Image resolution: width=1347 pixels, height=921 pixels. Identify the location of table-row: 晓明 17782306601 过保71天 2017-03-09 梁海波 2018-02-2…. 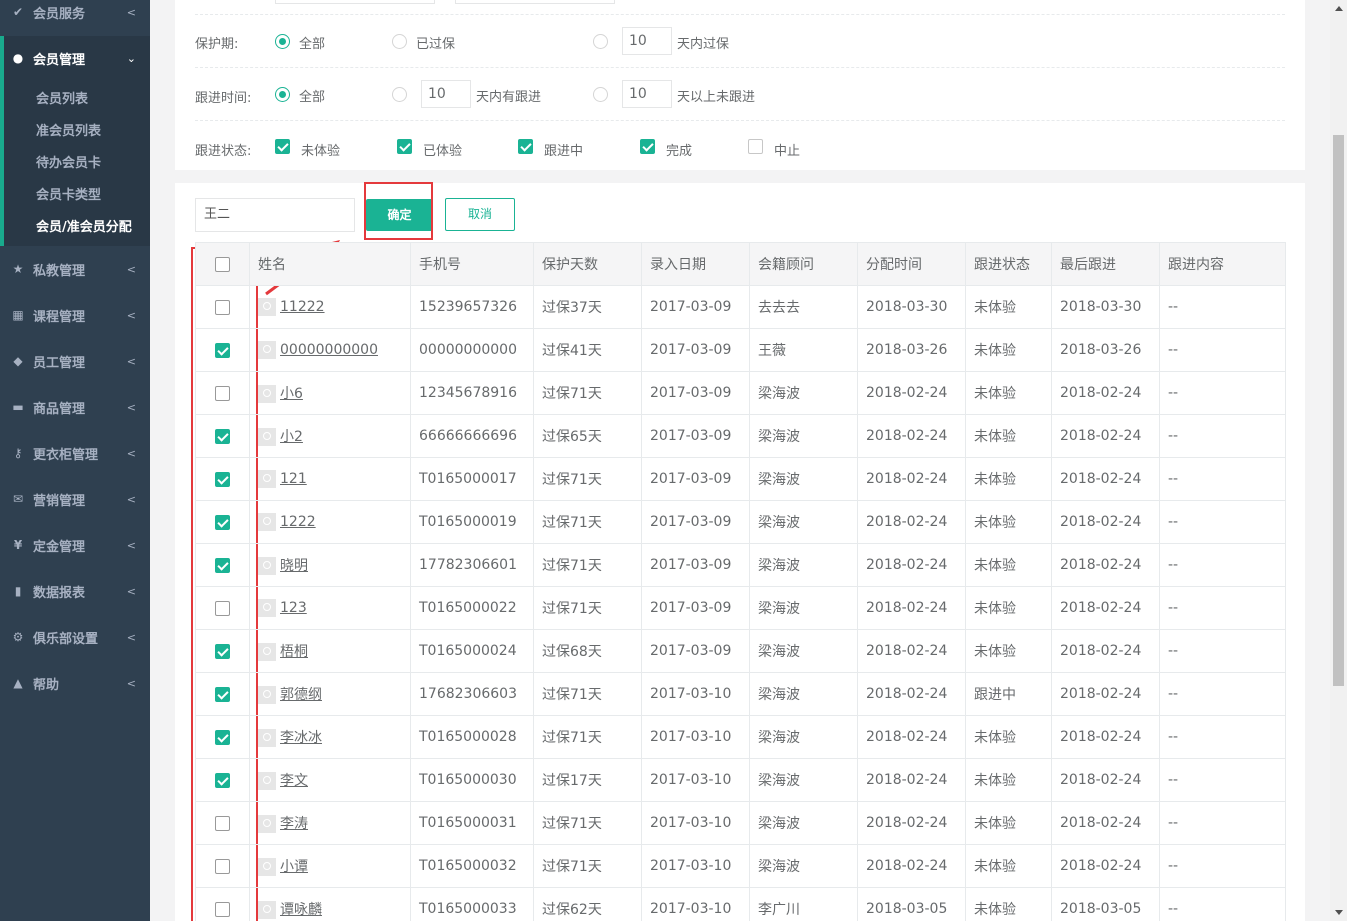
(740, 565).